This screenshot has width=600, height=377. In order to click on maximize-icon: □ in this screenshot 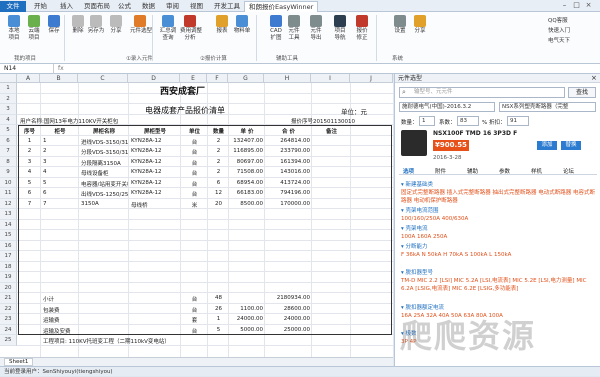, I will do `click(576, 5)`.